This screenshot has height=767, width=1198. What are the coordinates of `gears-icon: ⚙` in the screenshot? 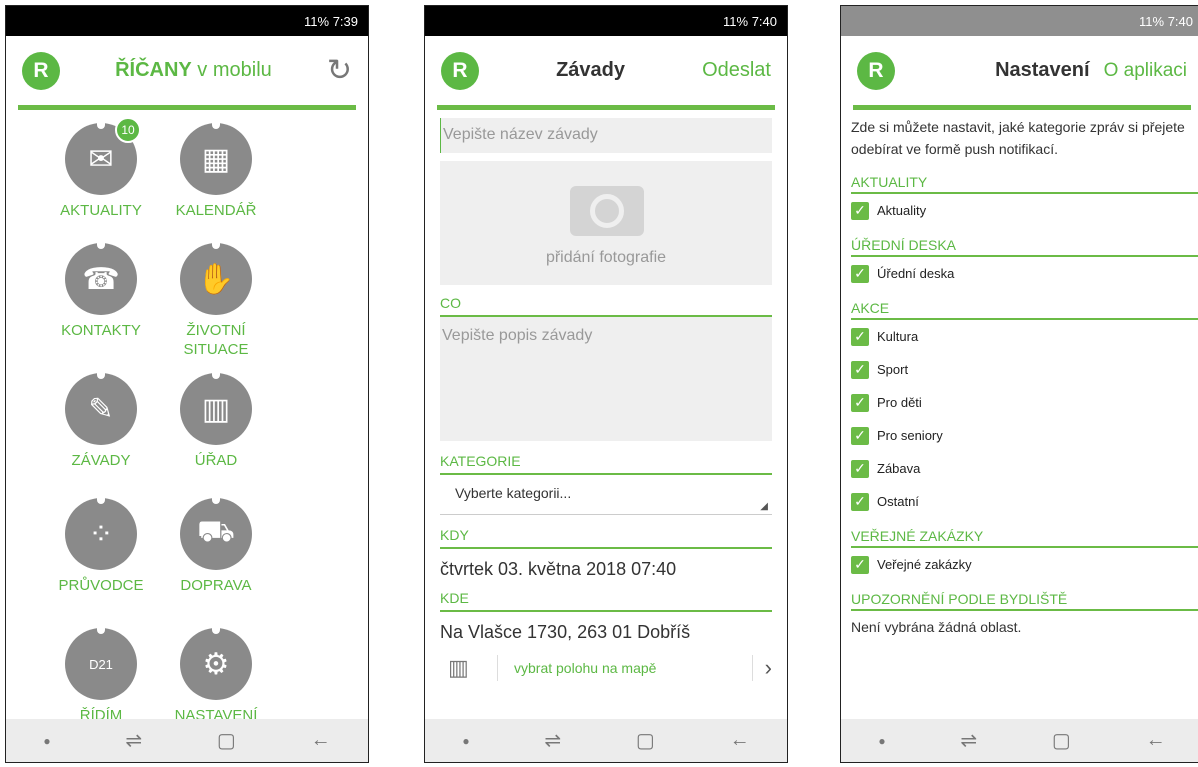 It's located at (216, 662).